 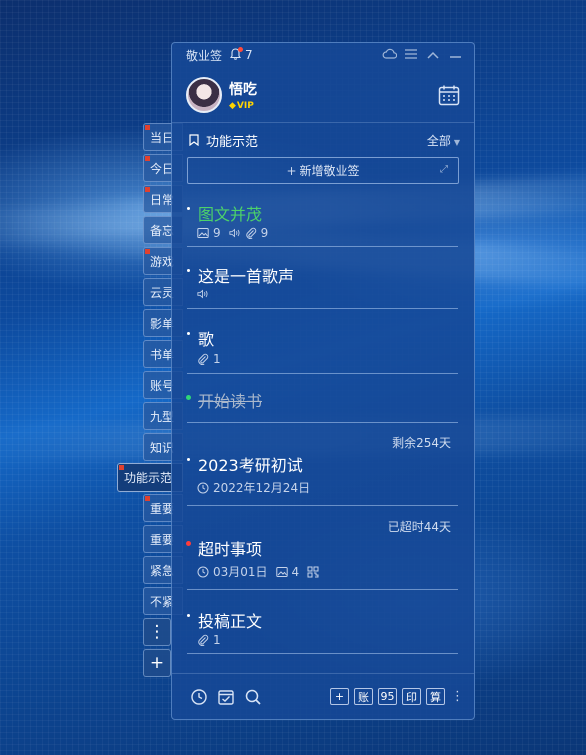 What do you see at coordinates (363, 696) in the screenshot?
I see `account-book-button: 账` at bounding box center [363, 696].